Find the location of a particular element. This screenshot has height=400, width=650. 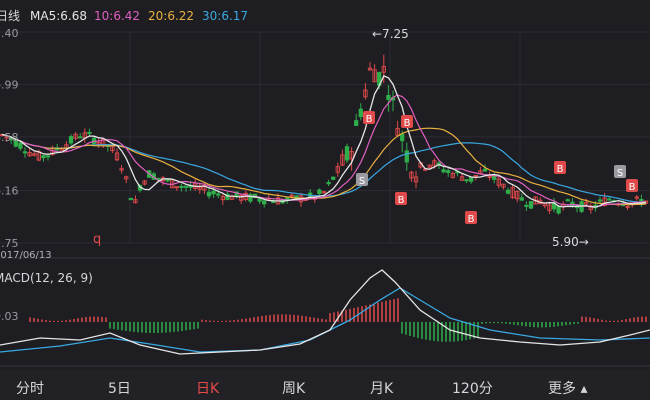

date-label: 2017/06/13 is located at coordinates (26, 255).